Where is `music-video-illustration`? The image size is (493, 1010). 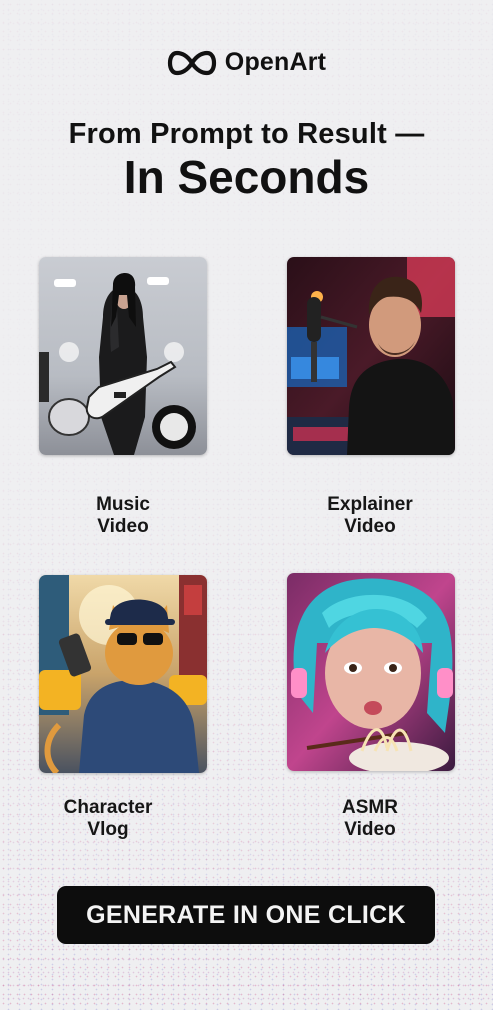
music-video-illustration is located at coordinates (123, 356).